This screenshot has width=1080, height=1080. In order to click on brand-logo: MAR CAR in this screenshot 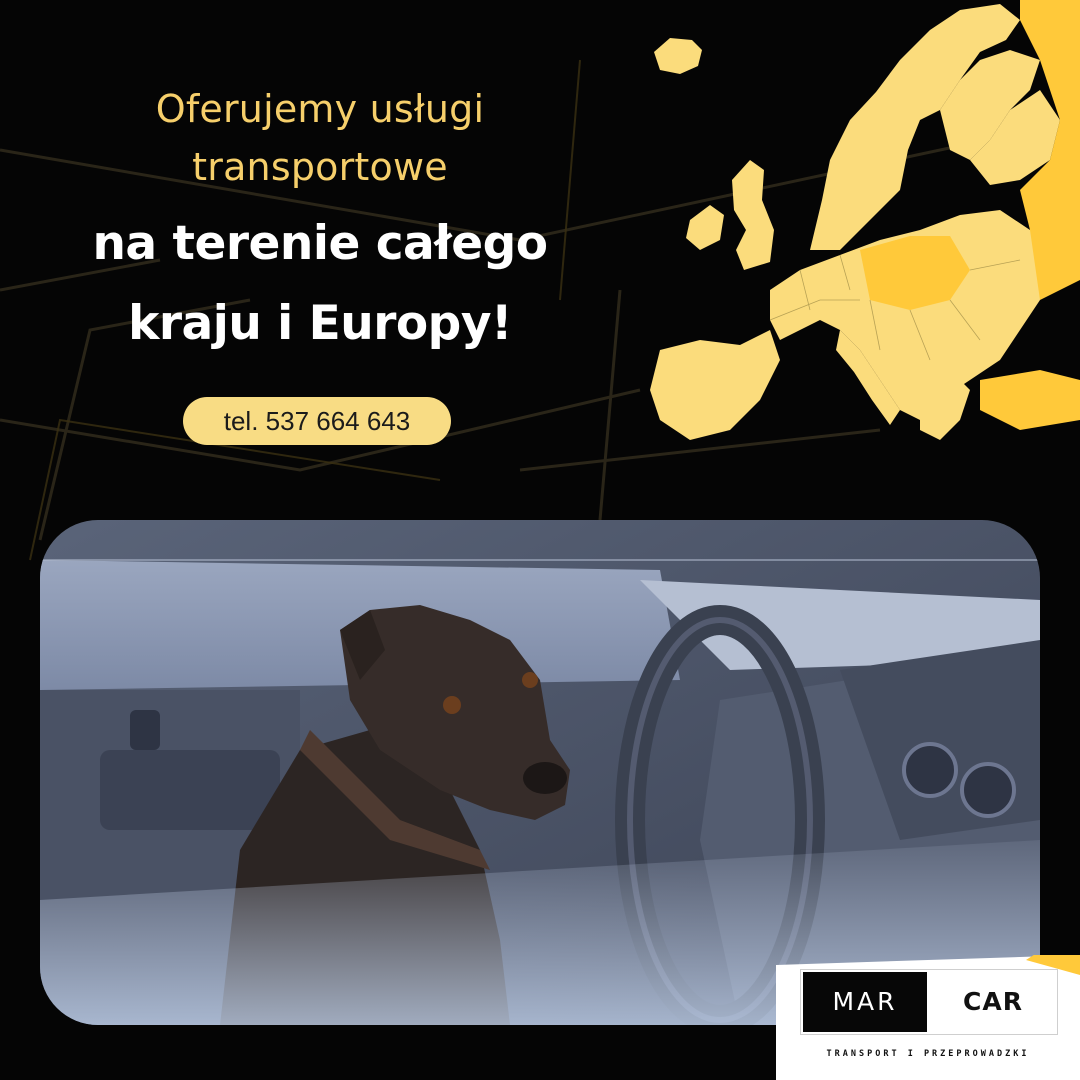, I will do `click(929, 1002)`.